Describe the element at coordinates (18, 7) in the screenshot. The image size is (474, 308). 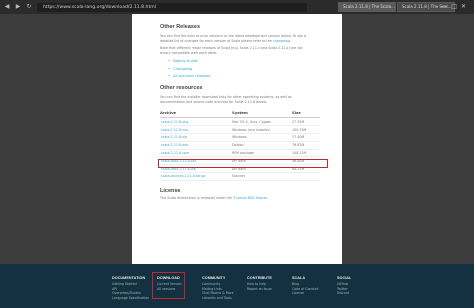
I see `forward-icon: ▶` at that location.